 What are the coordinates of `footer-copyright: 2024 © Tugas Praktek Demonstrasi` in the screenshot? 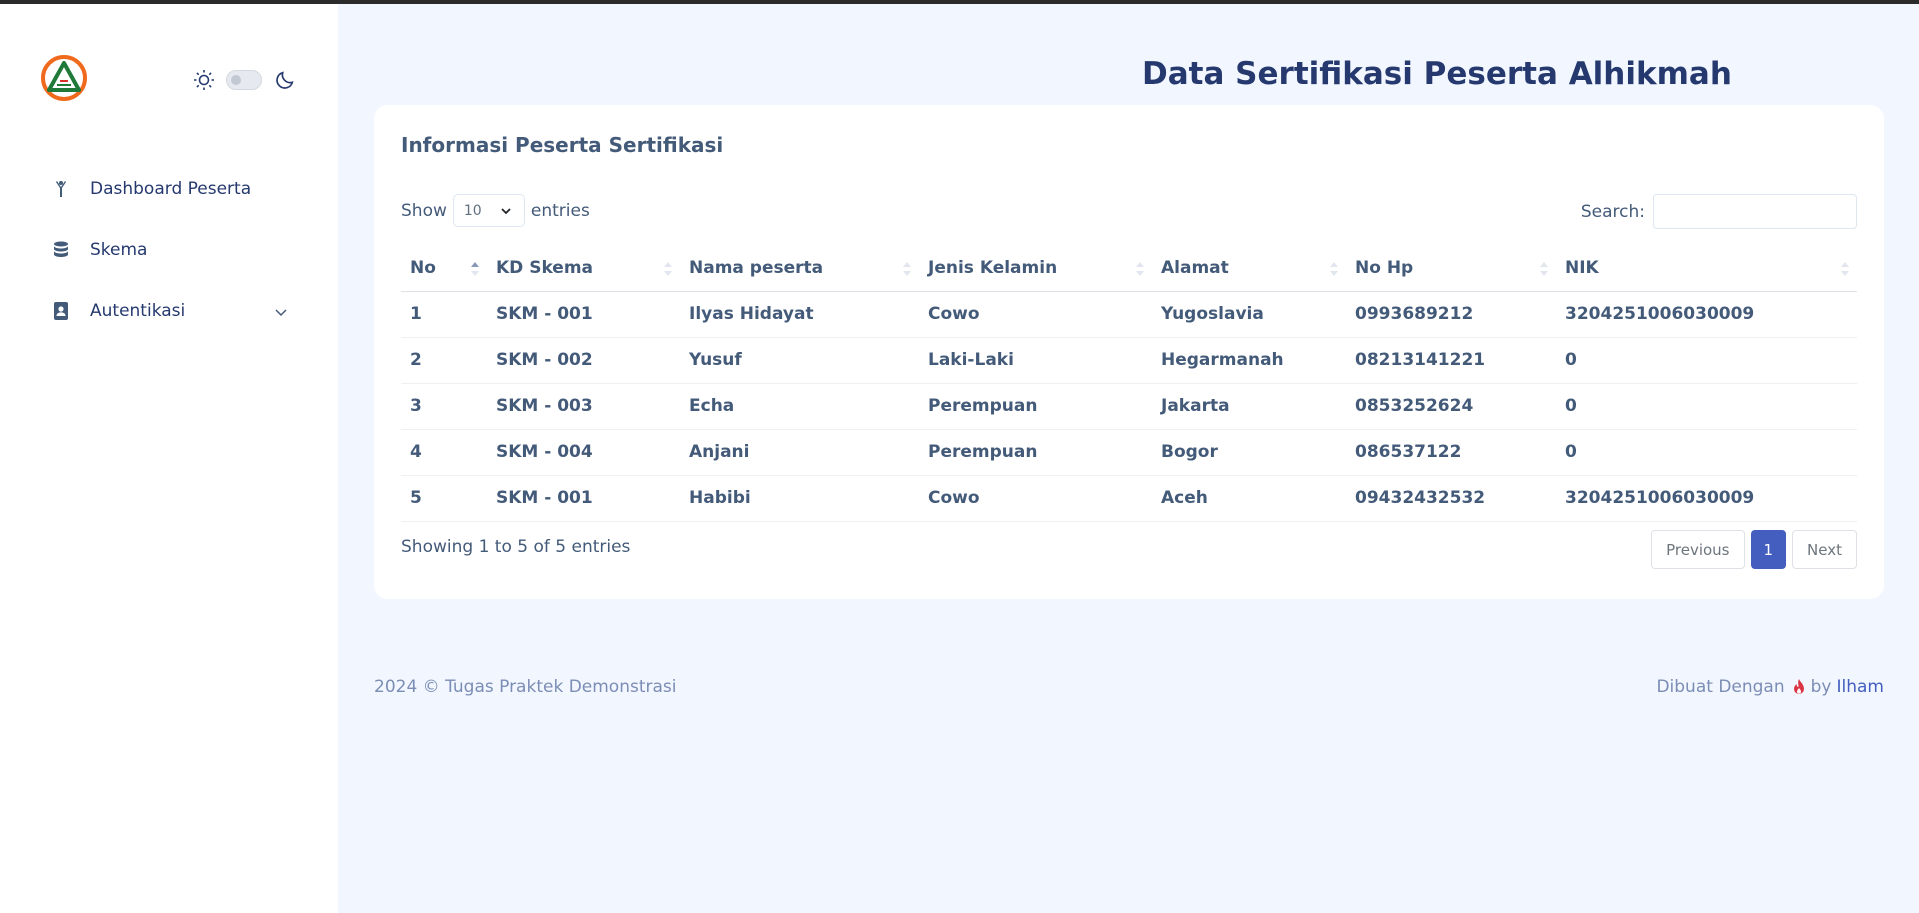 It's located at (525, 687).